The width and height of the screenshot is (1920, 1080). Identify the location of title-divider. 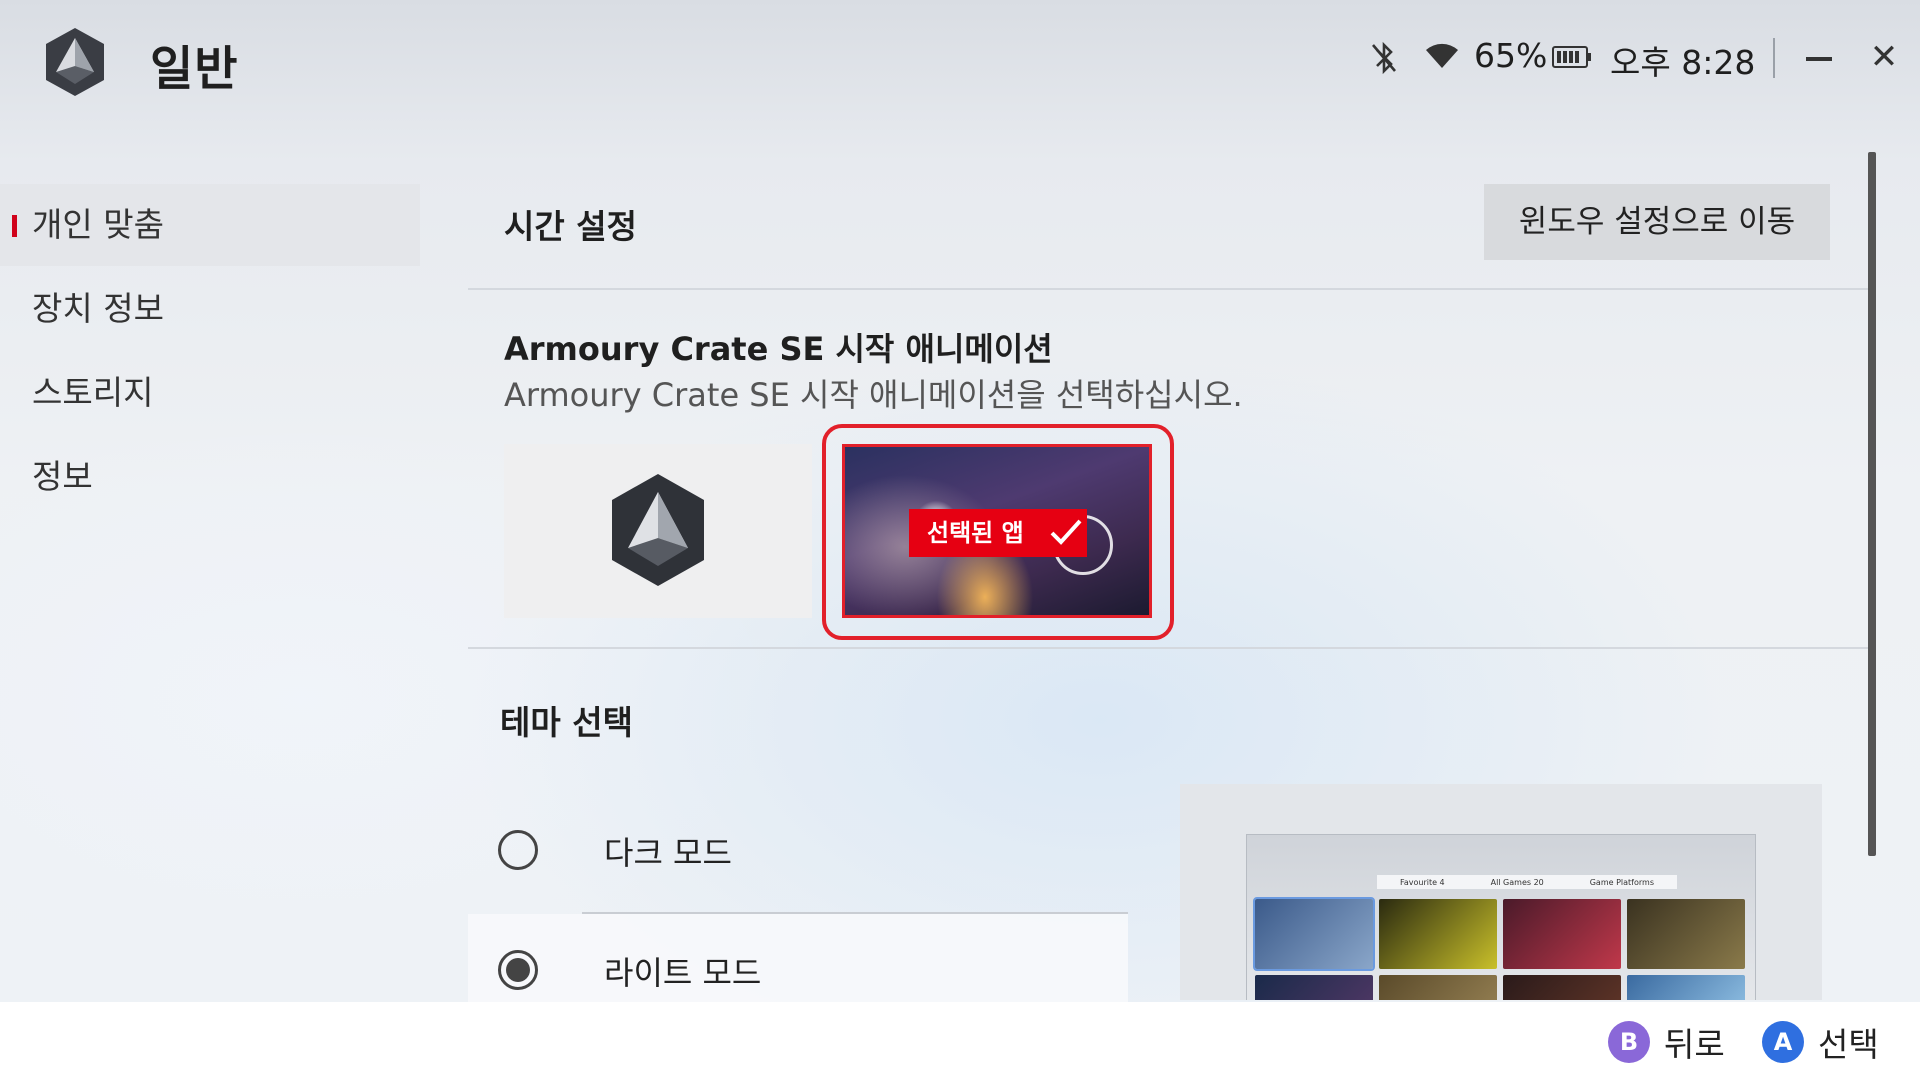
(1774, 58).